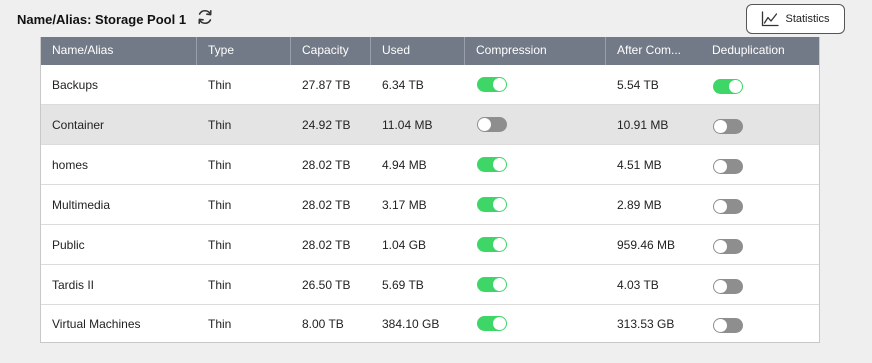 This screenshot has width=872, height=363. What do you see at coordinates (430, 85) in the screenshot?
I see `table-row: Backups Thin 27.87 TB 6.34 TB 5.54 TB` at bounding box center [430, 85].